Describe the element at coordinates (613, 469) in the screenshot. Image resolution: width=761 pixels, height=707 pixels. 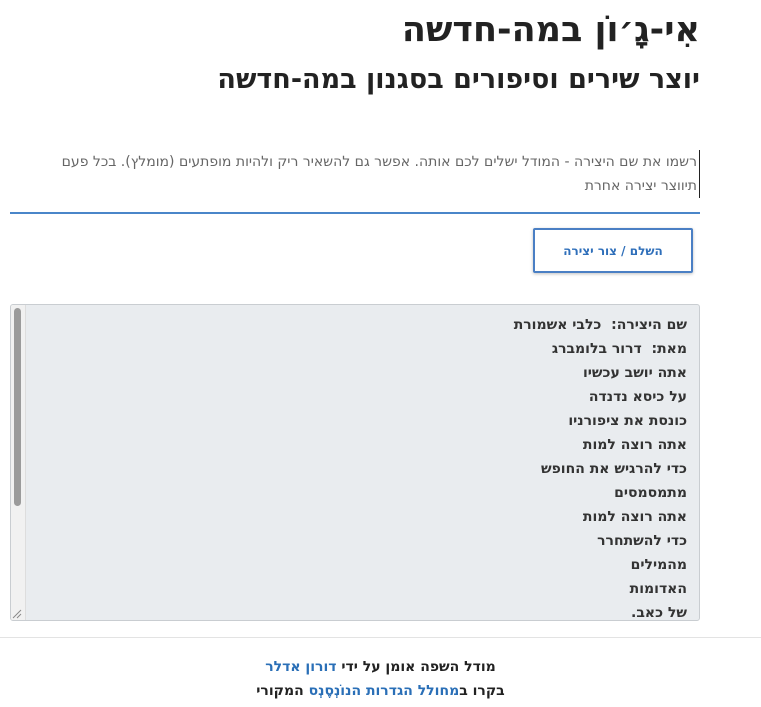
I see `output-line: כדי להרגיש את החופש` at that location.